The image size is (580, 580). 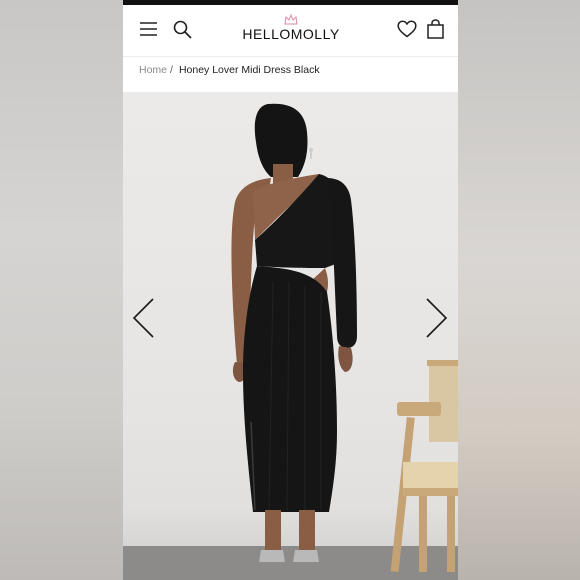 I want to click on chevron-right-icon, so click(x=436, y=318).